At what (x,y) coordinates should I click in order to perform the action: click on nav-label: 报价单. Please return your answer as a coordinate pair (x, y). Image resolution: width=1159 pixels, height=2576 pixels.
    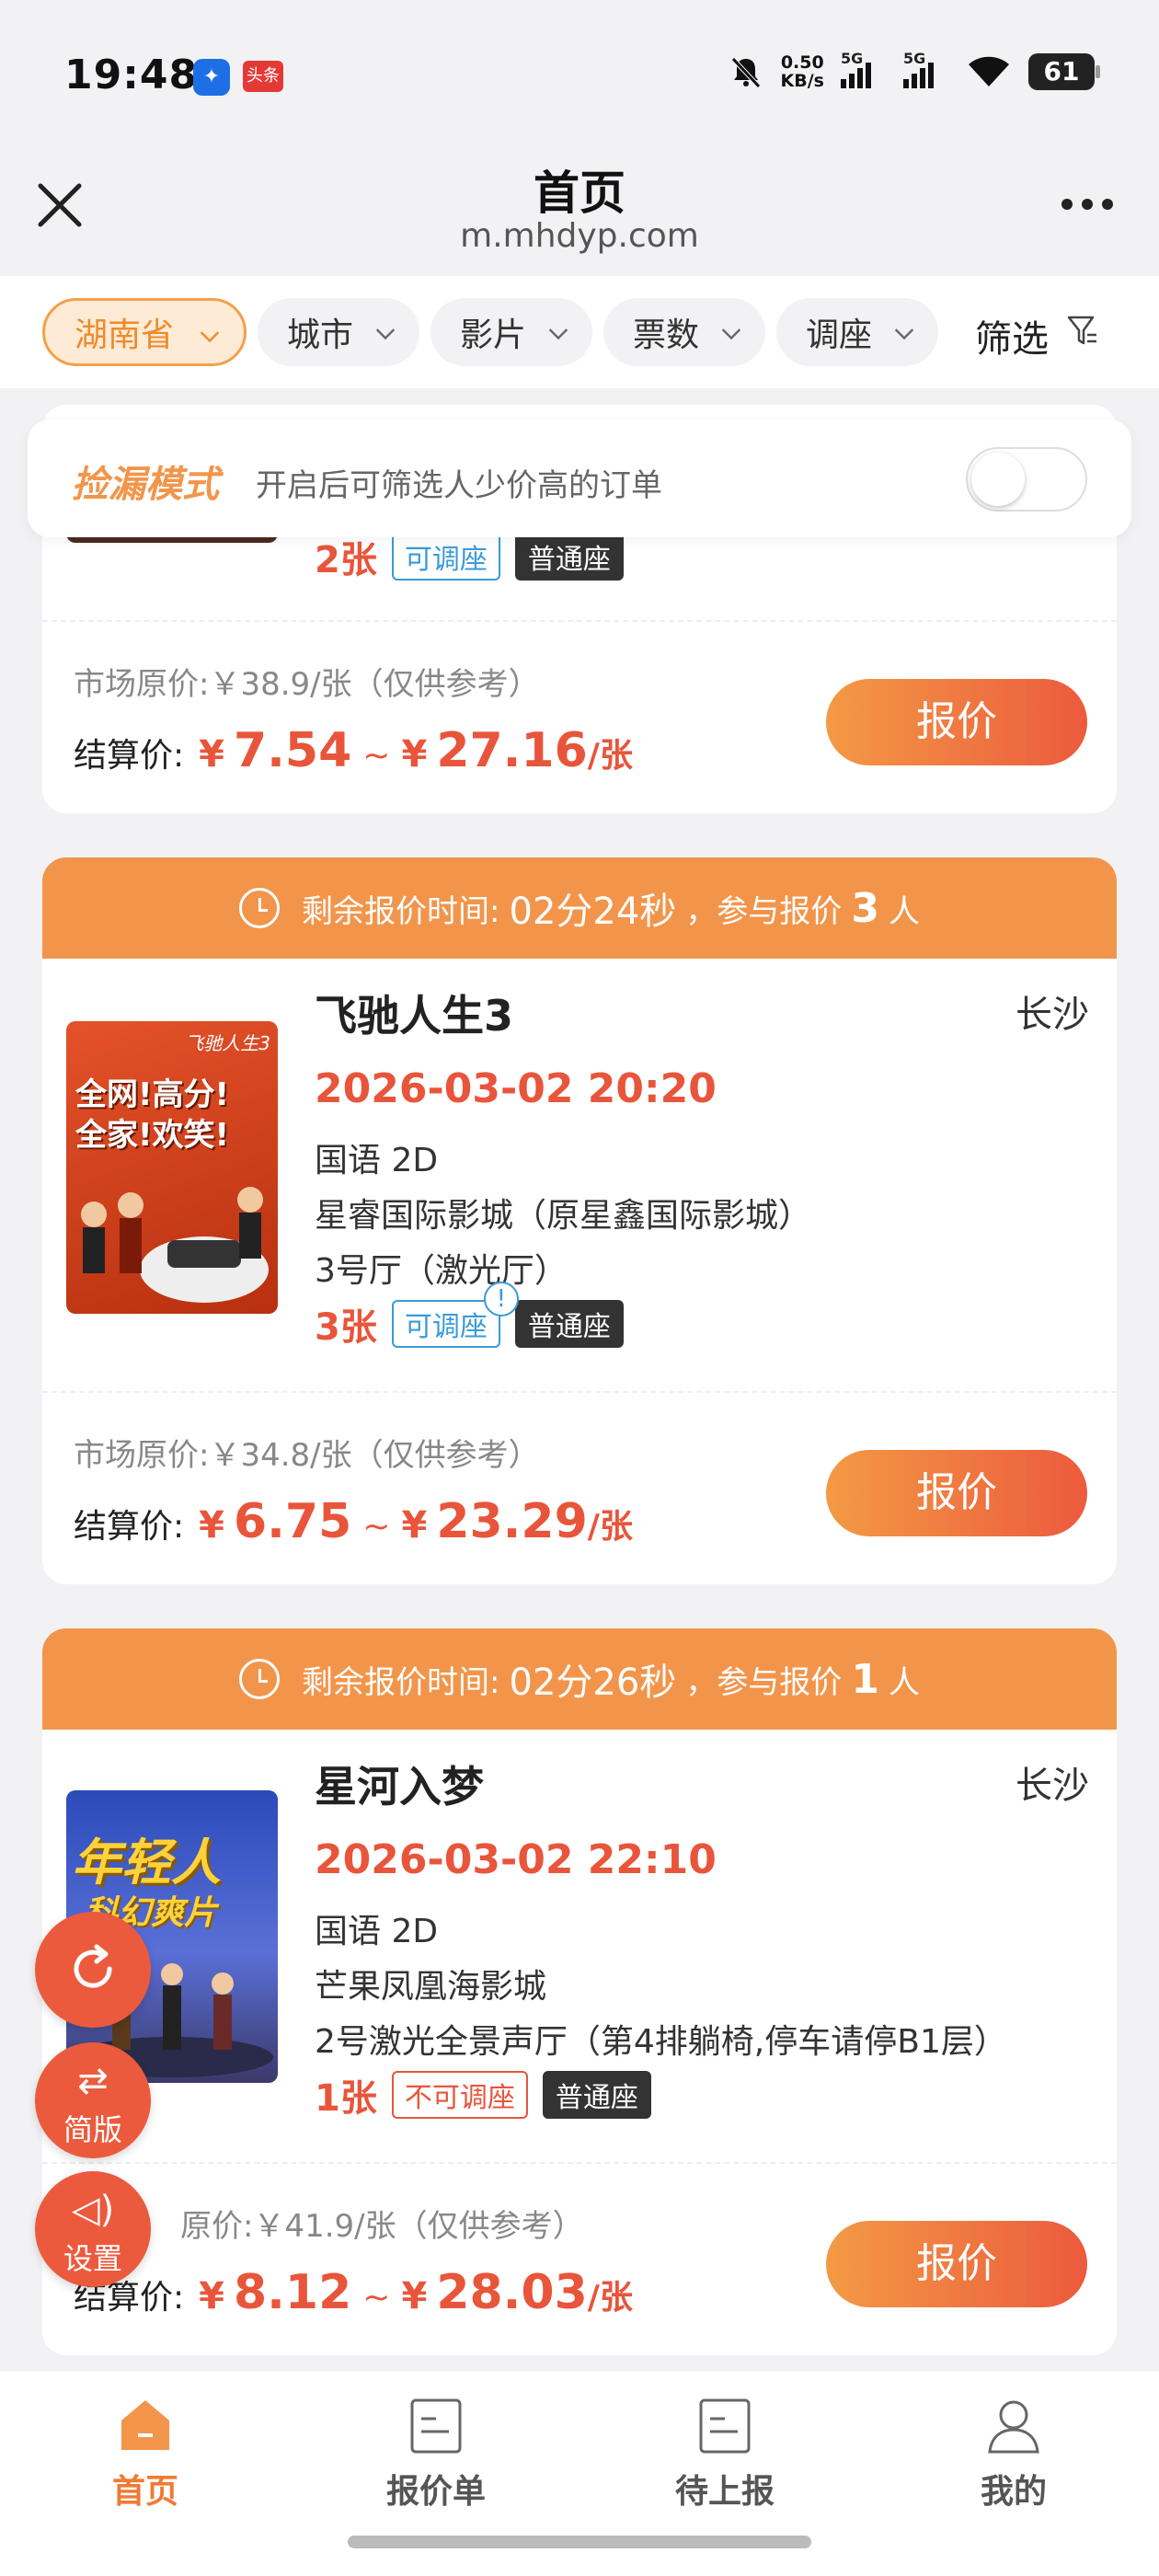
    Looking at the image, I should click on (435, 2492).